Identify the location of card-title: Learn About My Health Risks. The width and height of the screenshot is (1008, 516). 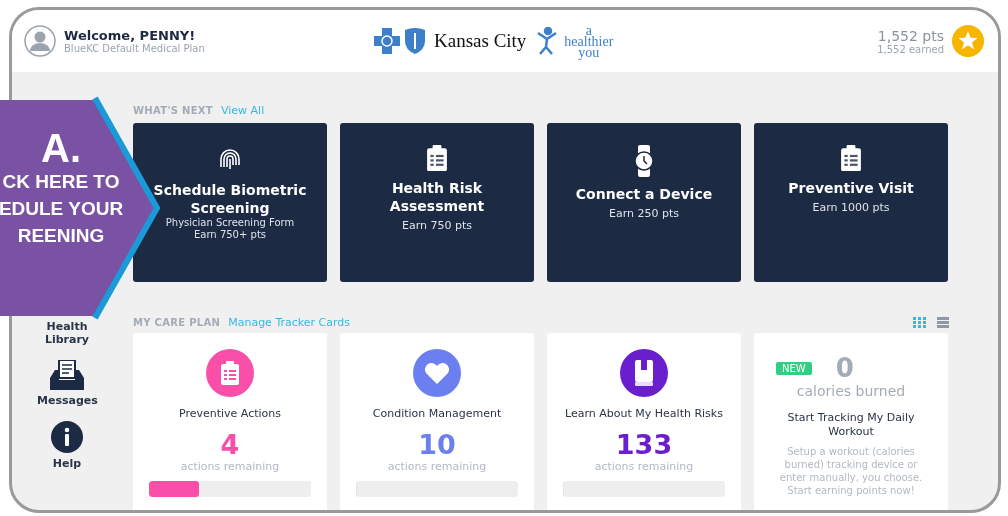
(644, 413).